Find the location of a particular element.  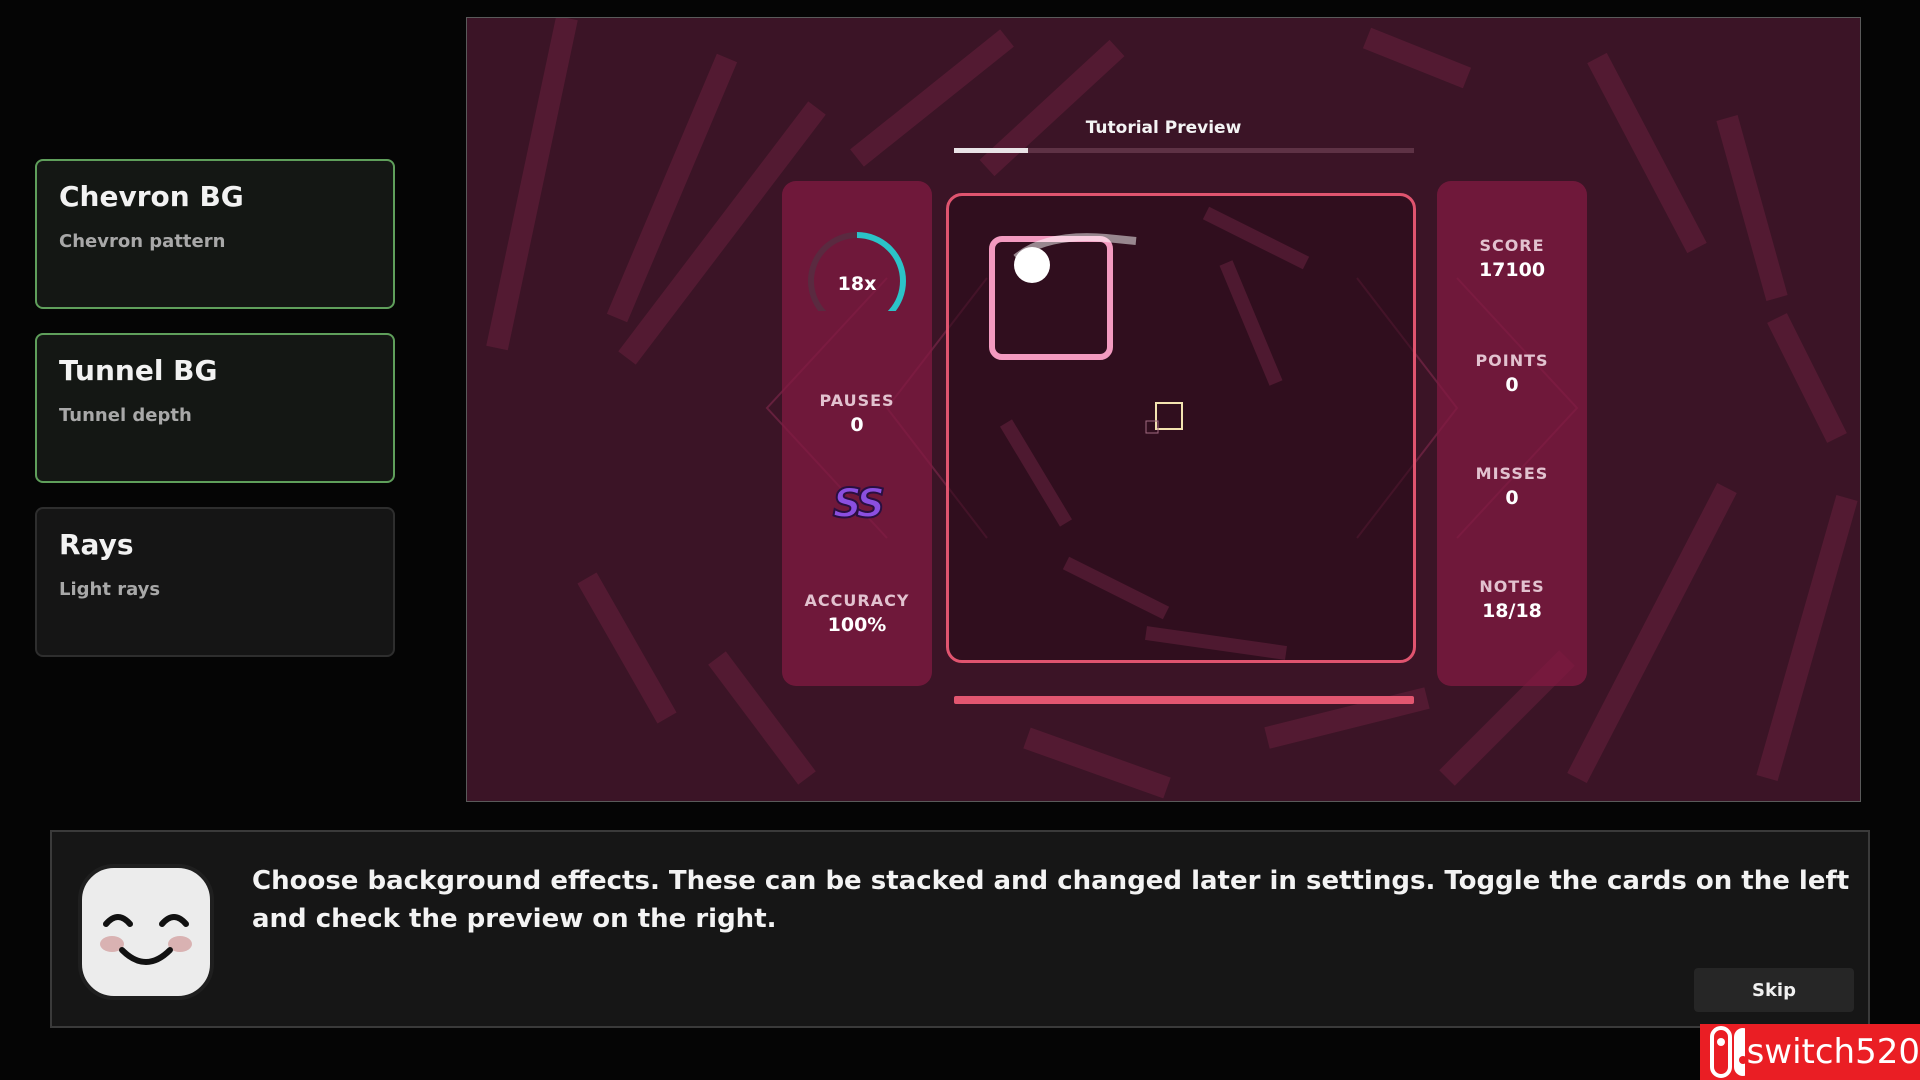

pauses-value: 0 is located at coordinates (857, 425).